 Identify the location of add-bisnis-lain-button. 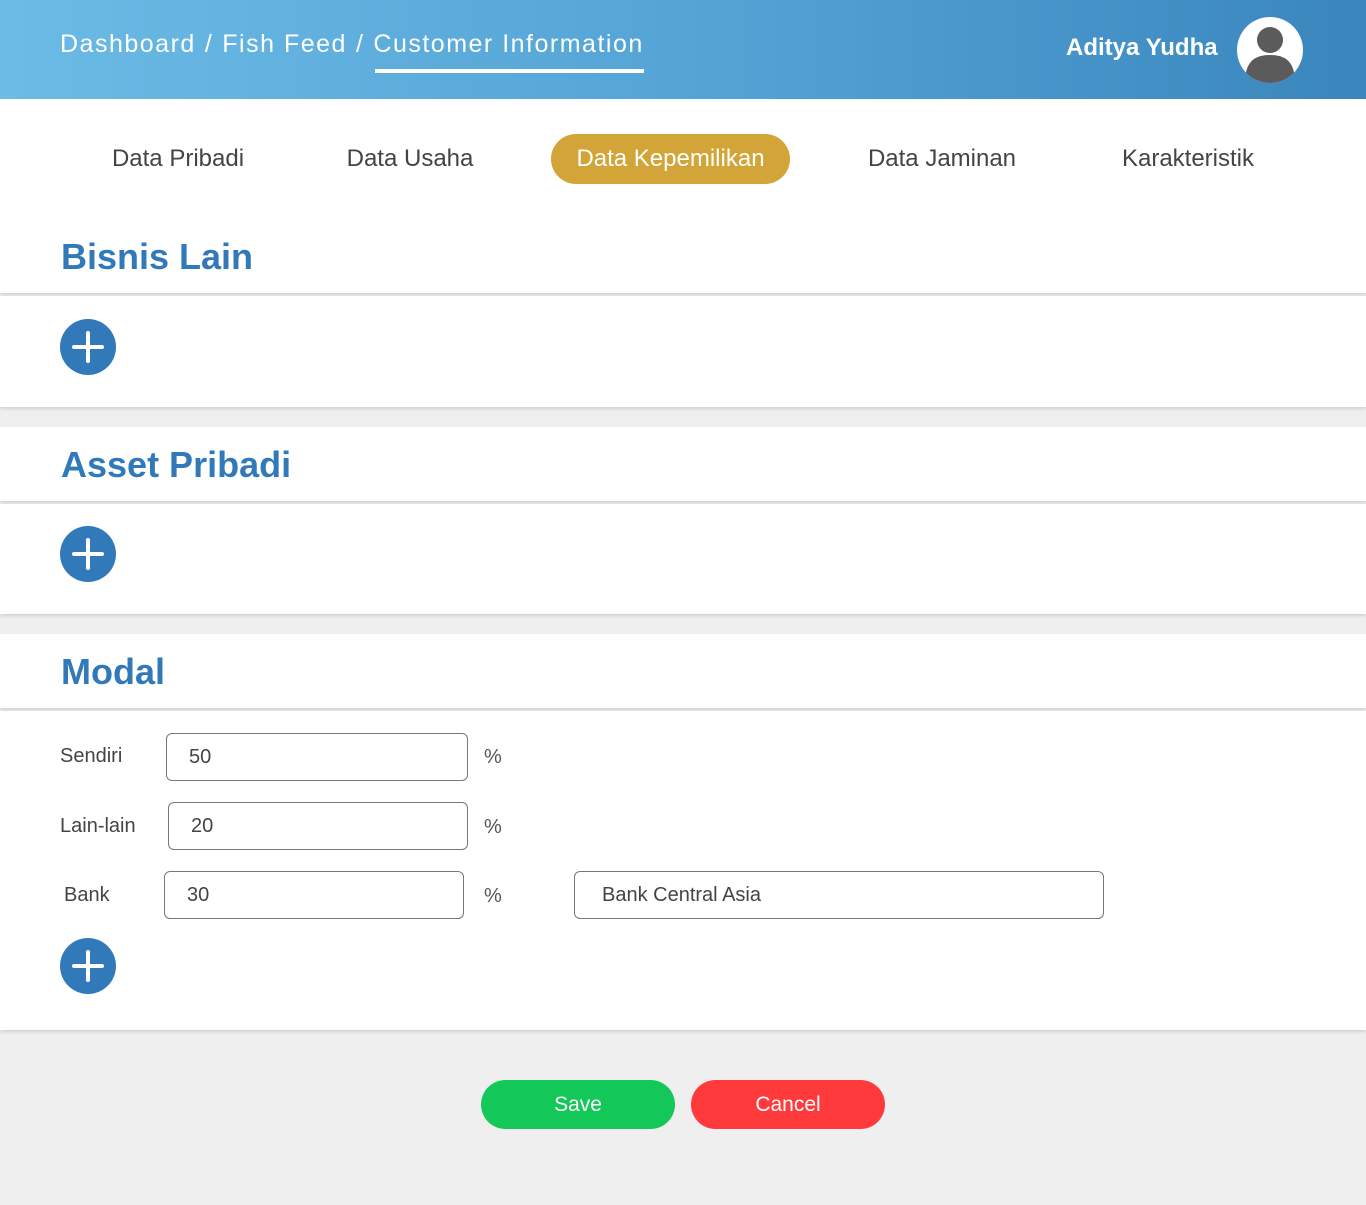
(88, 347).